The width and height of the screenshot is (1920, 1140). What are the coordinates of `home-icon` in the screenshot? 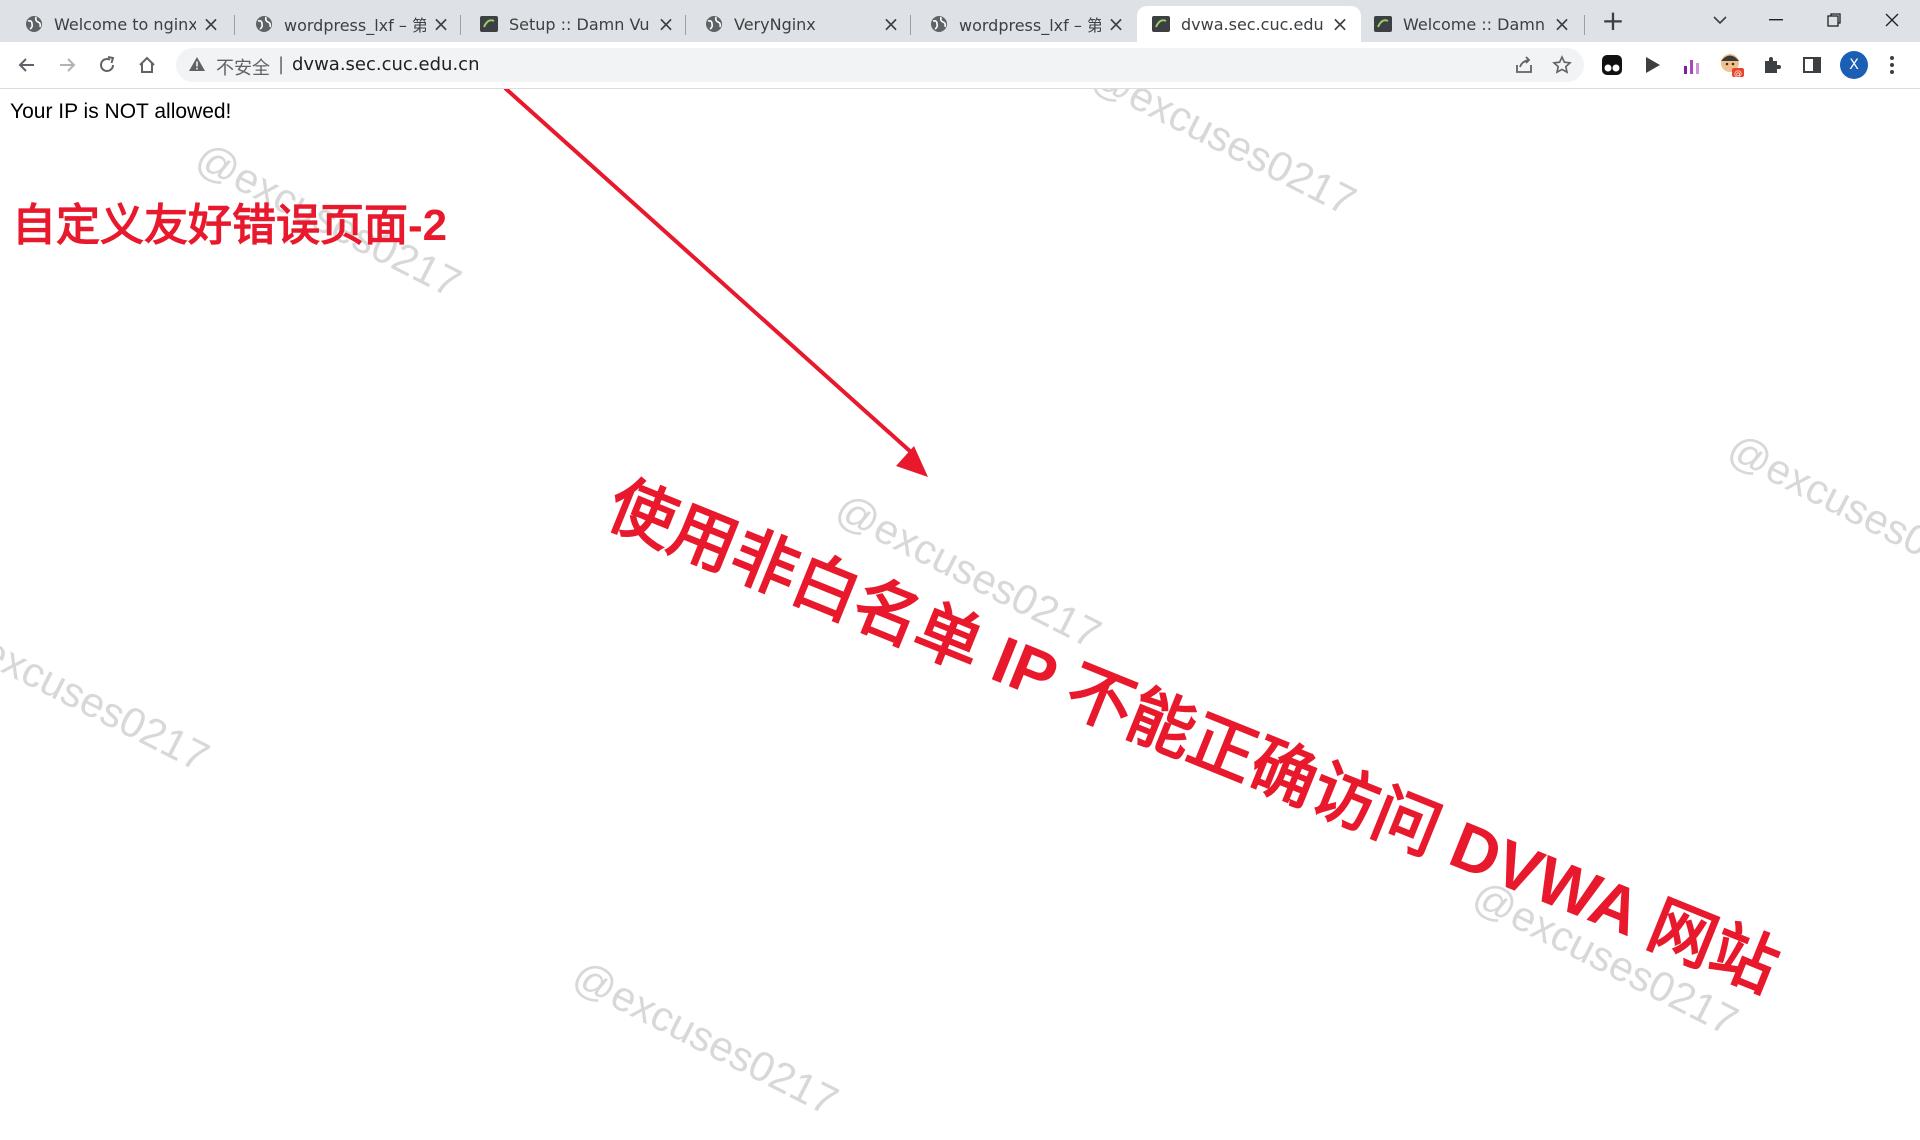 It's located at (147, 64).